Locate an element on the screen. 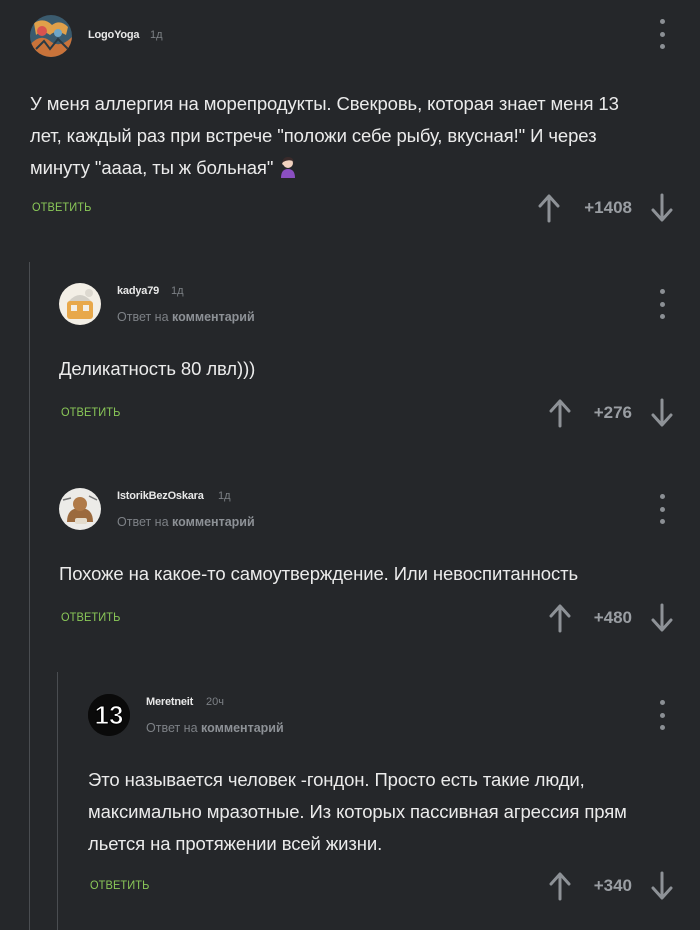 The width and height of the screenshot is (700, 930). comment-time: 20ч is located at coordinates (215, 702).